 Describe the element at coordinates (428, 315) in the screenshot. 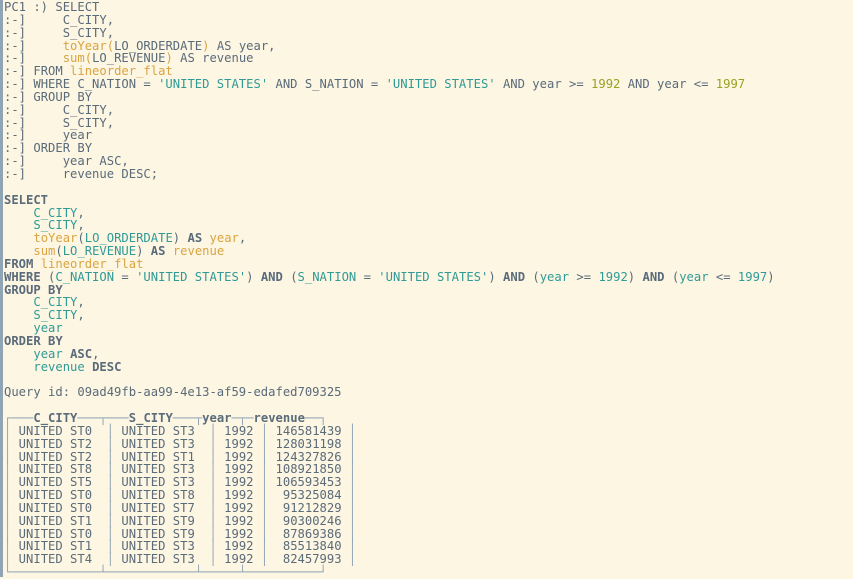

I see `formatted-sql-line: S_CITY,` at that location.